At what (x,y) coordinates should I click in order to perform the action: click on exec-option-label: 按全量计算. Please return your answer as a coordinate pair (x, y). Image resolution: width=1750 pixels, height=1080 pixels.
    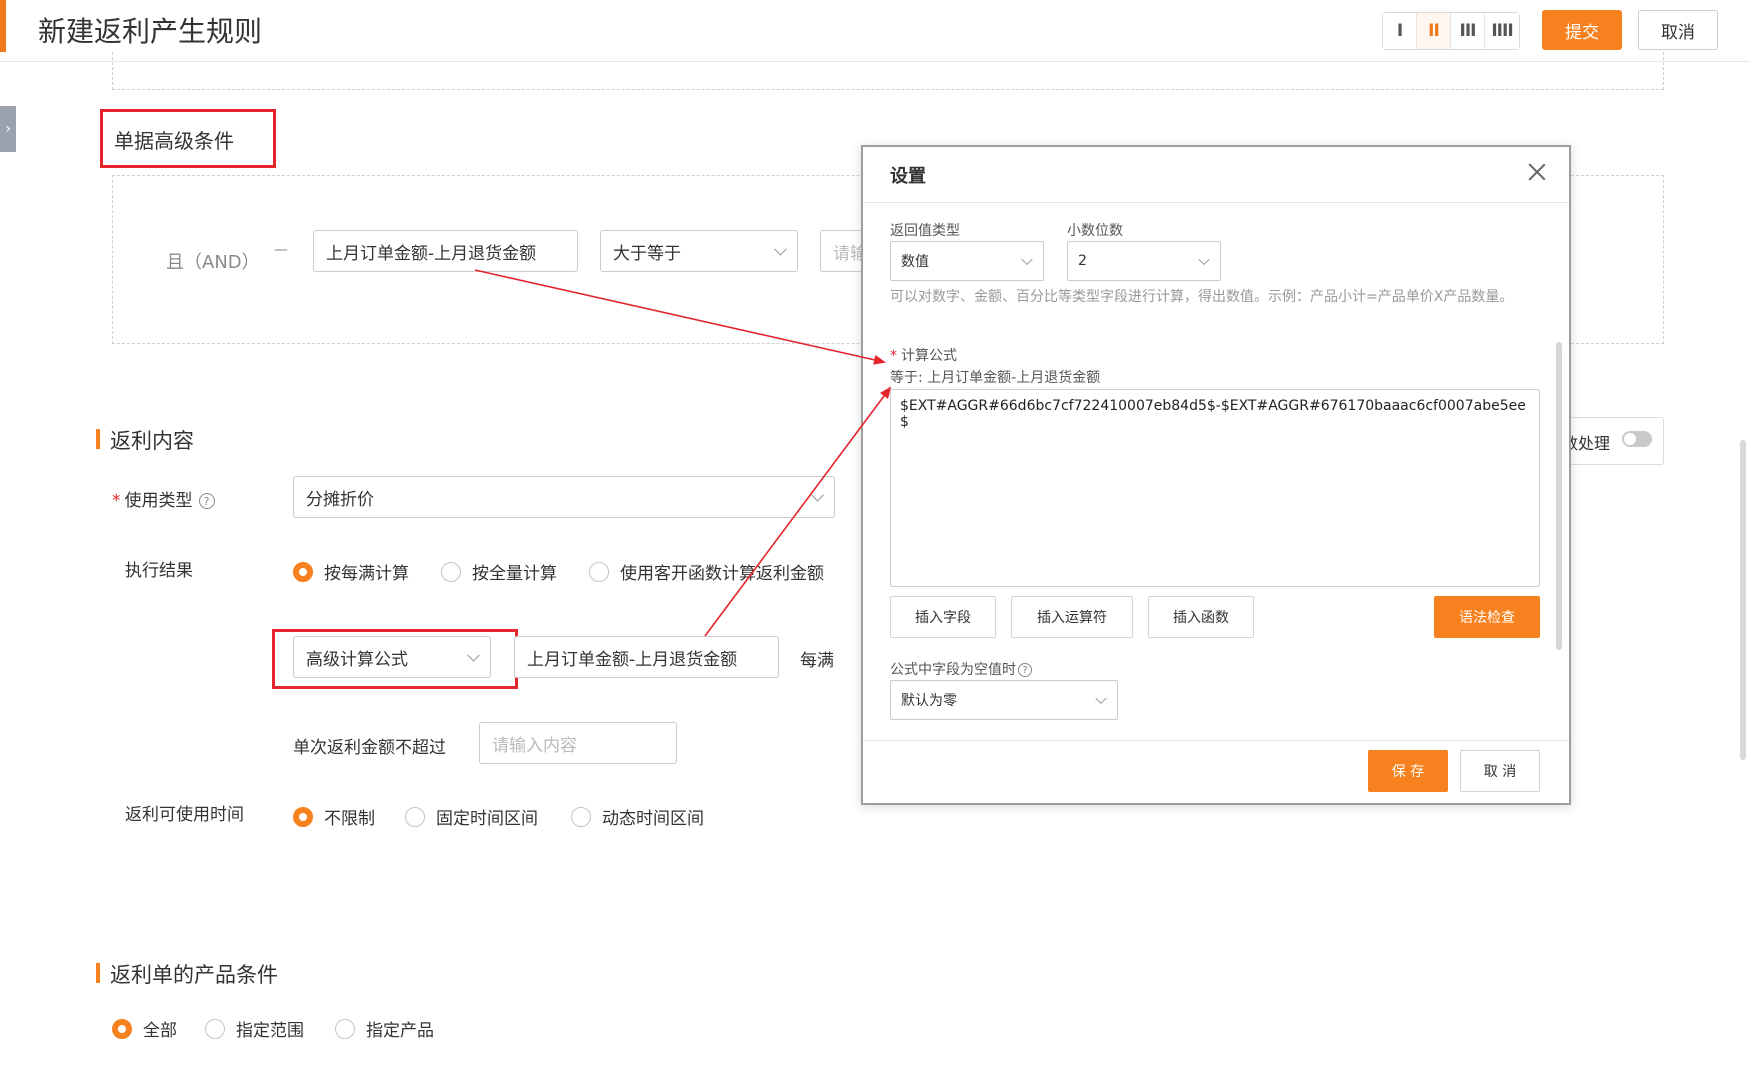
    Looking at the image, I should click on (514, 574).